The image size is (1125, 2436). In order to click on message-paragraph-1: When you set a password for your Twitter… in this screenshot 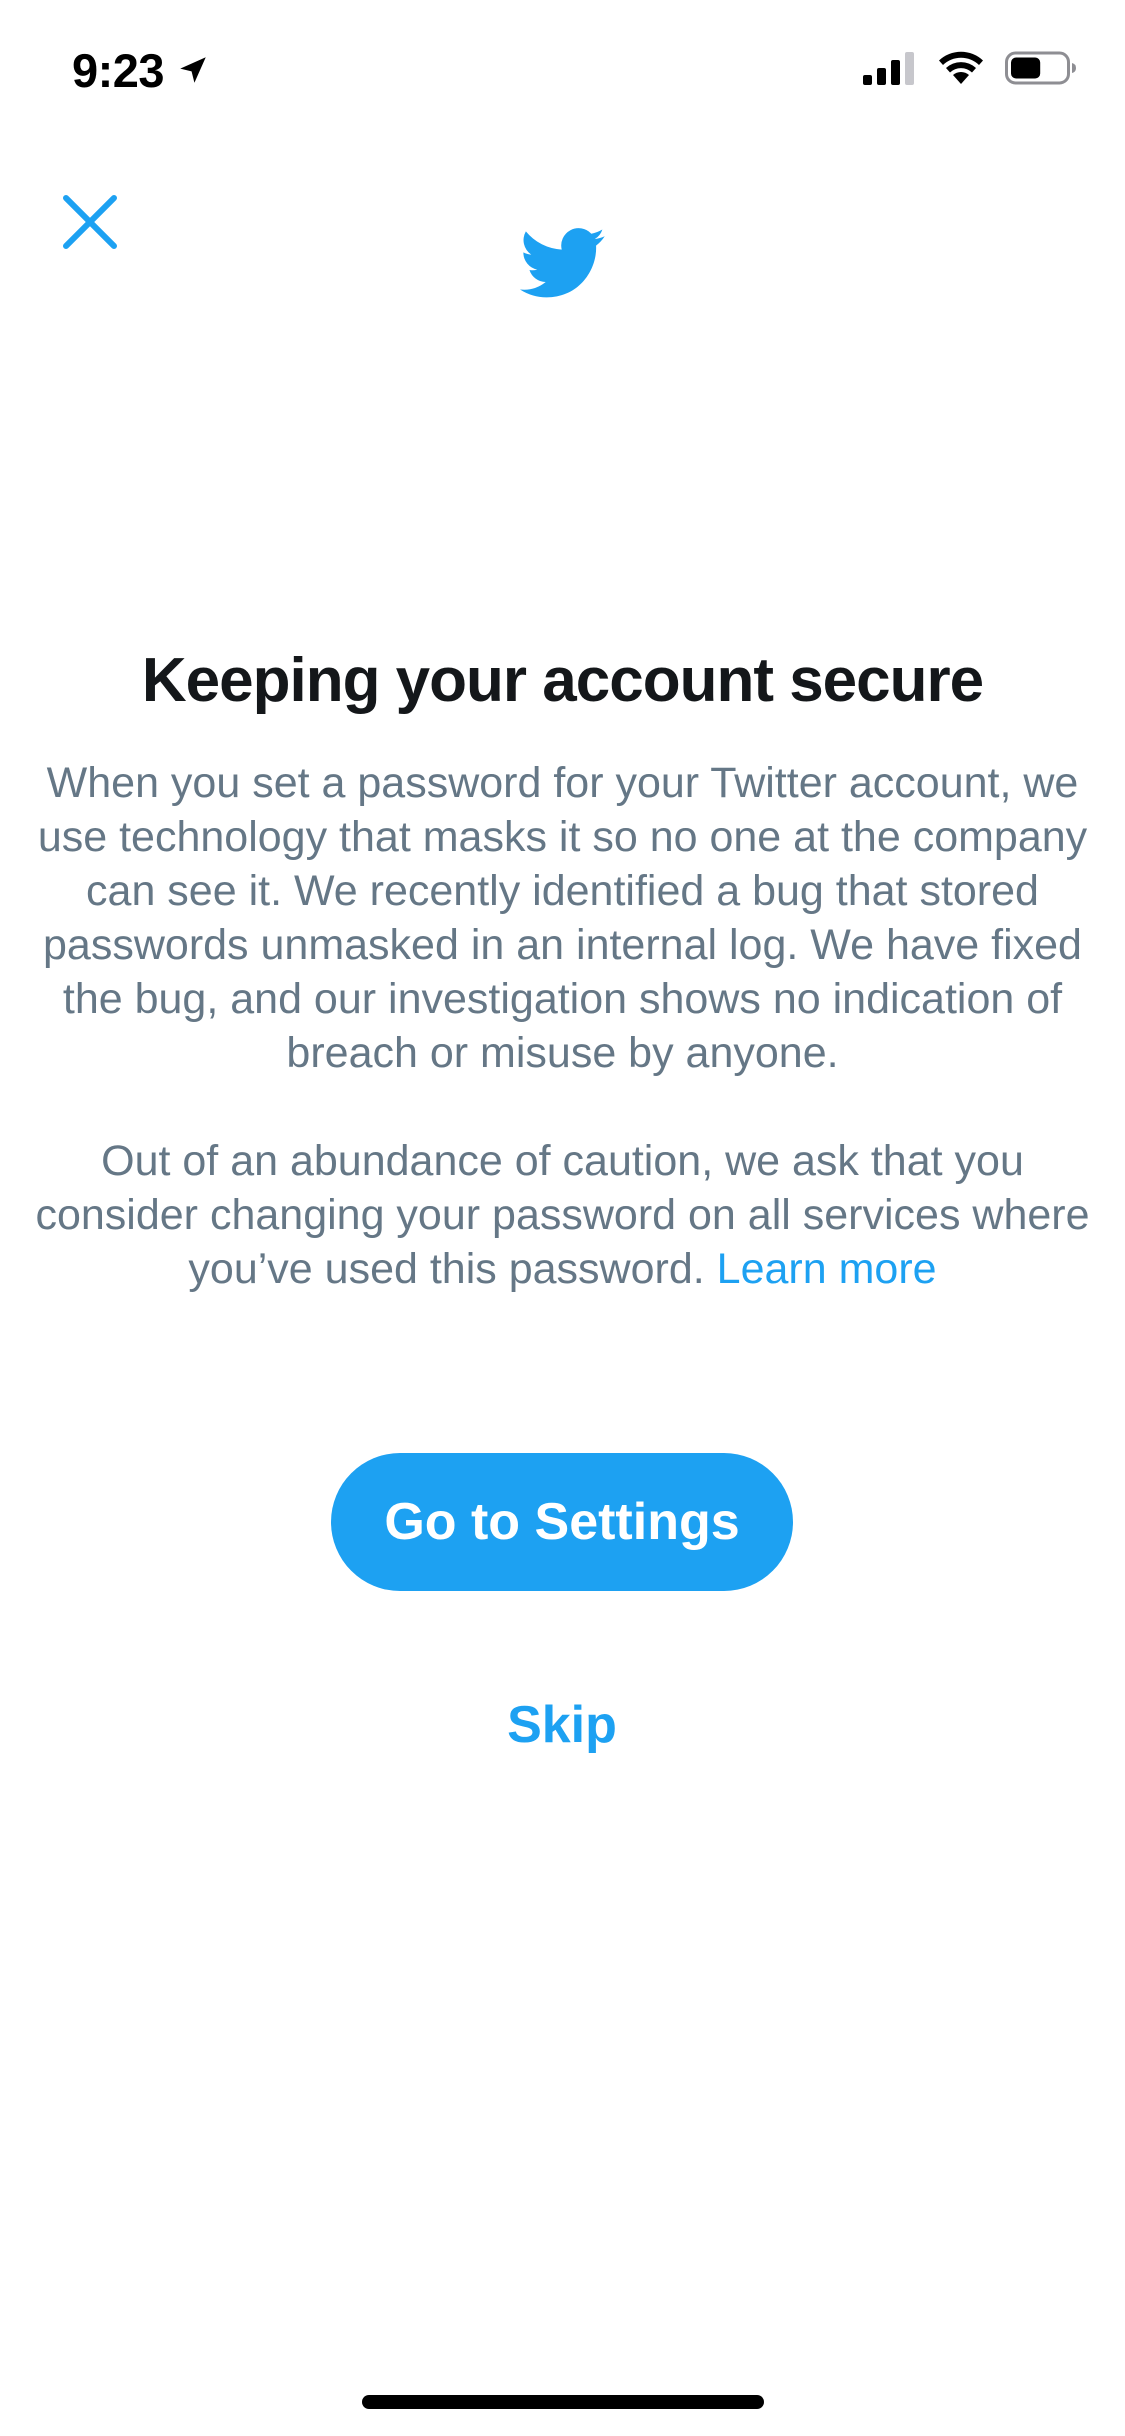, I will do `click(562, 918)`.